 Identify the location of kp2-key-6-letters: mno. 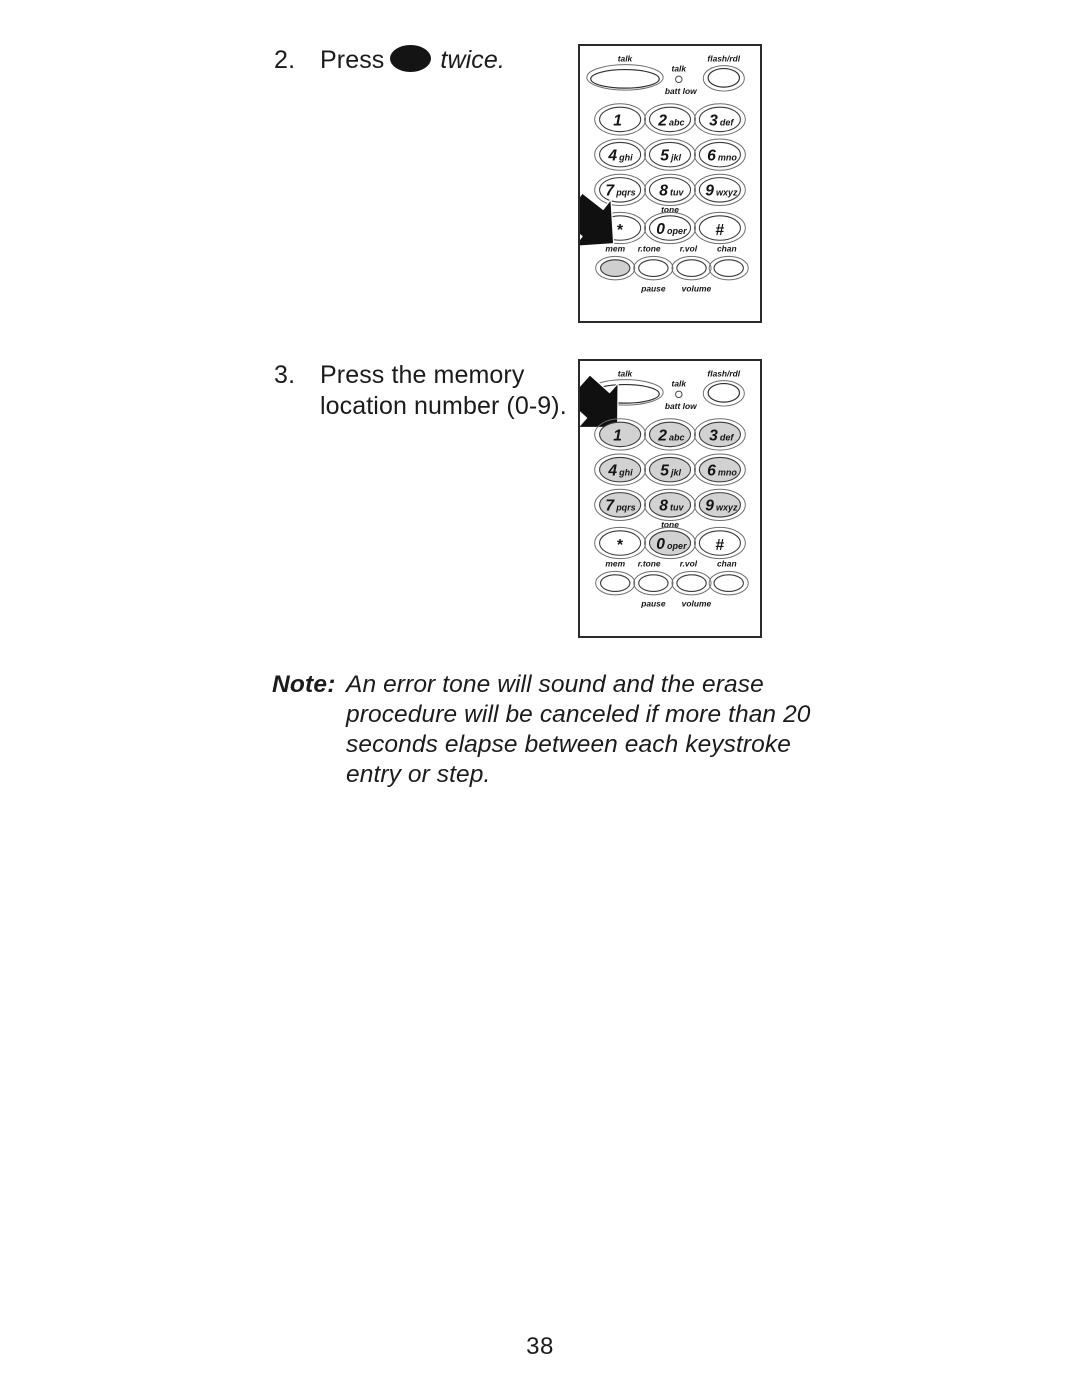
(728, 473).